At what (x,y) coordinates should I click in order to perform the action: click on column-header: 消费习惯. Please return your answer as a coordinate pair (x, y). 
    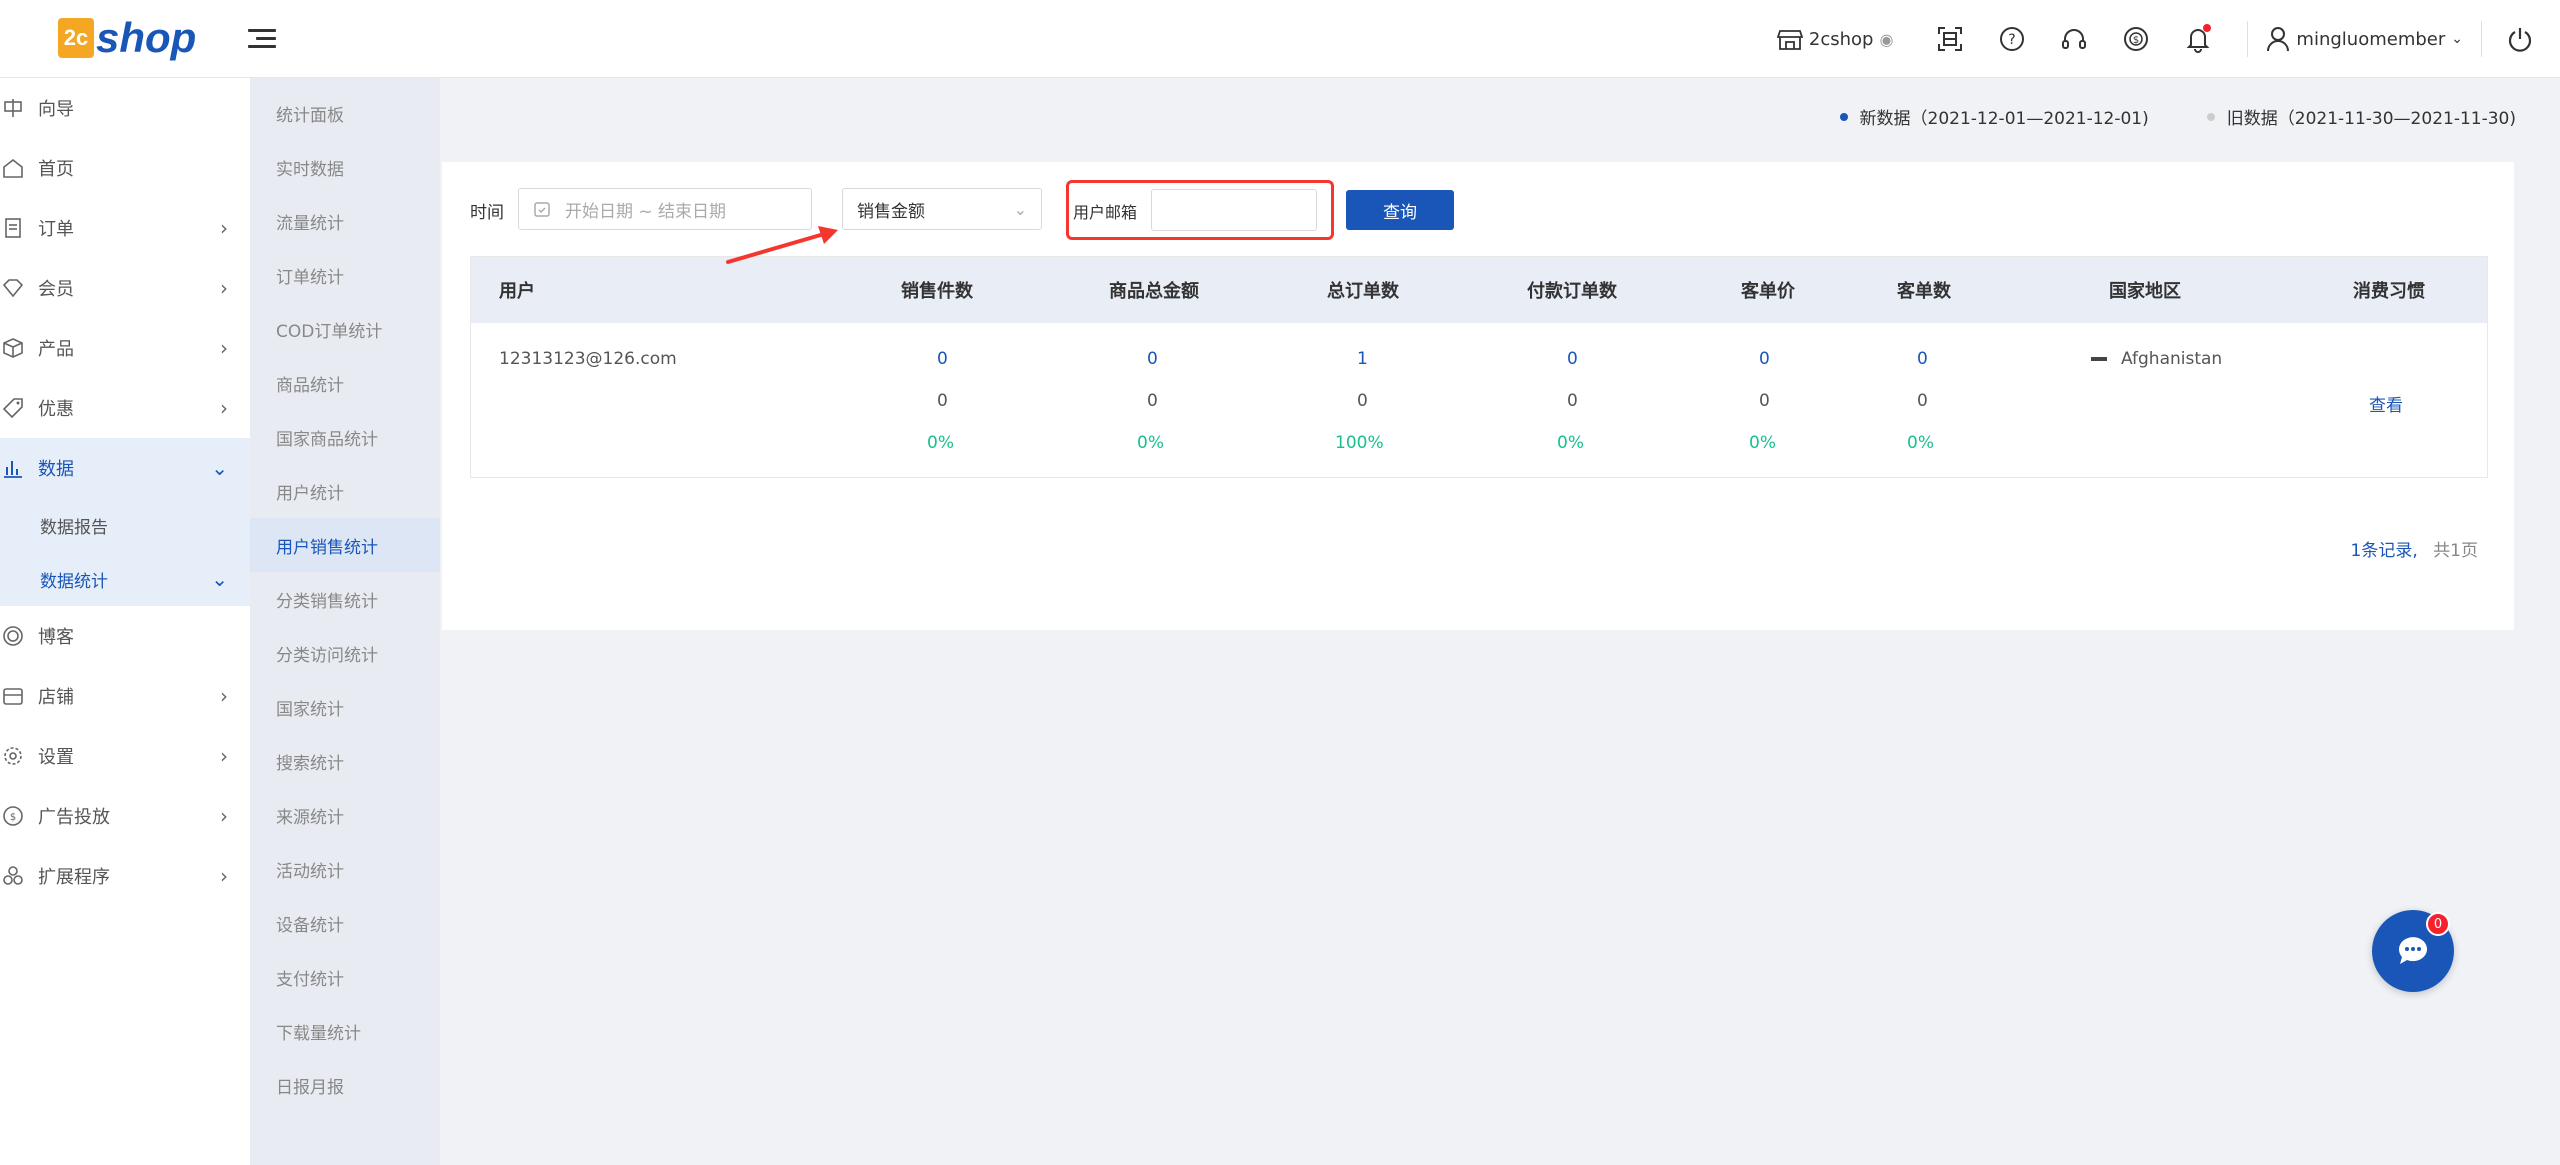
    Looking at the image, I should click on (2389, 291).